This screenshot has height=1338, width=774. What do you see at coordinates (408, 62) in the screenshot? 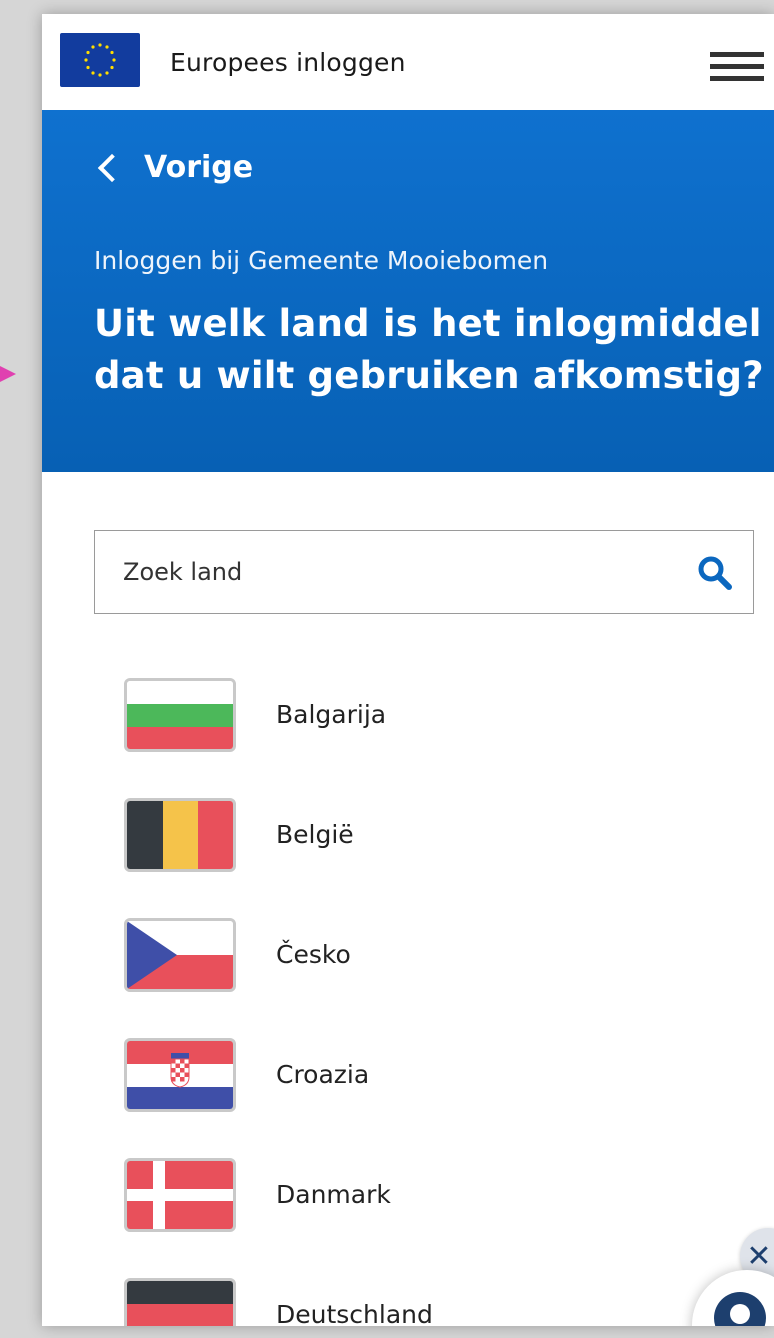
I see `top-bar: Europees inloggen` at bounding box center [408, 62].